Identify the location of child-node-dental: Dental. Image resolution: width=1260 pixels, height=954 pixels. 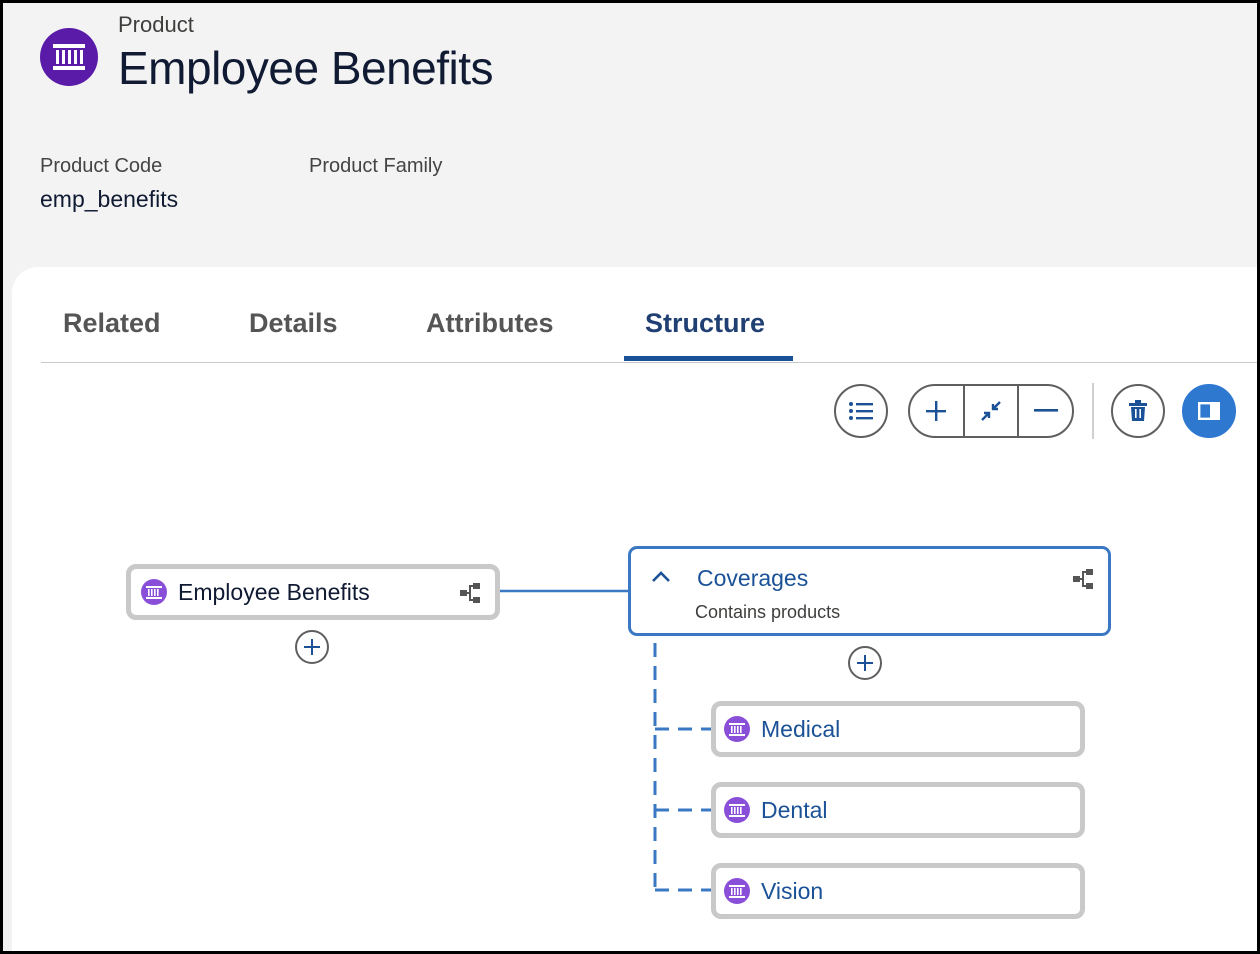
(898, 810).